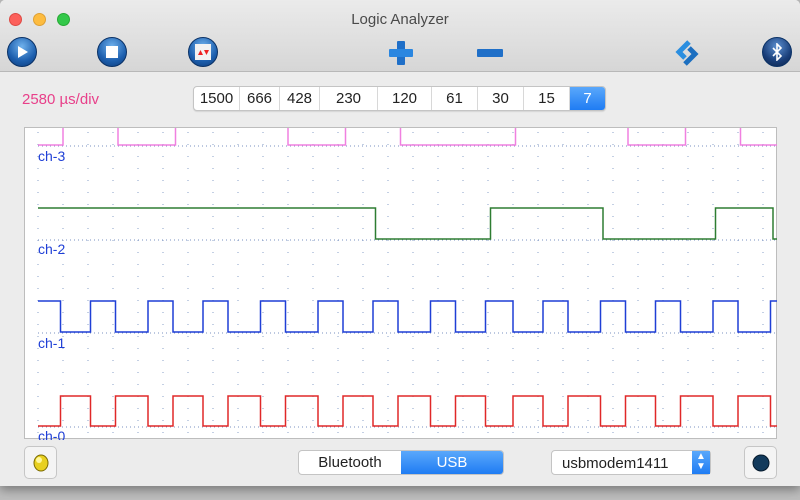  I want to click on title-toolbar: Logic Analyzer, so click(400, 36).